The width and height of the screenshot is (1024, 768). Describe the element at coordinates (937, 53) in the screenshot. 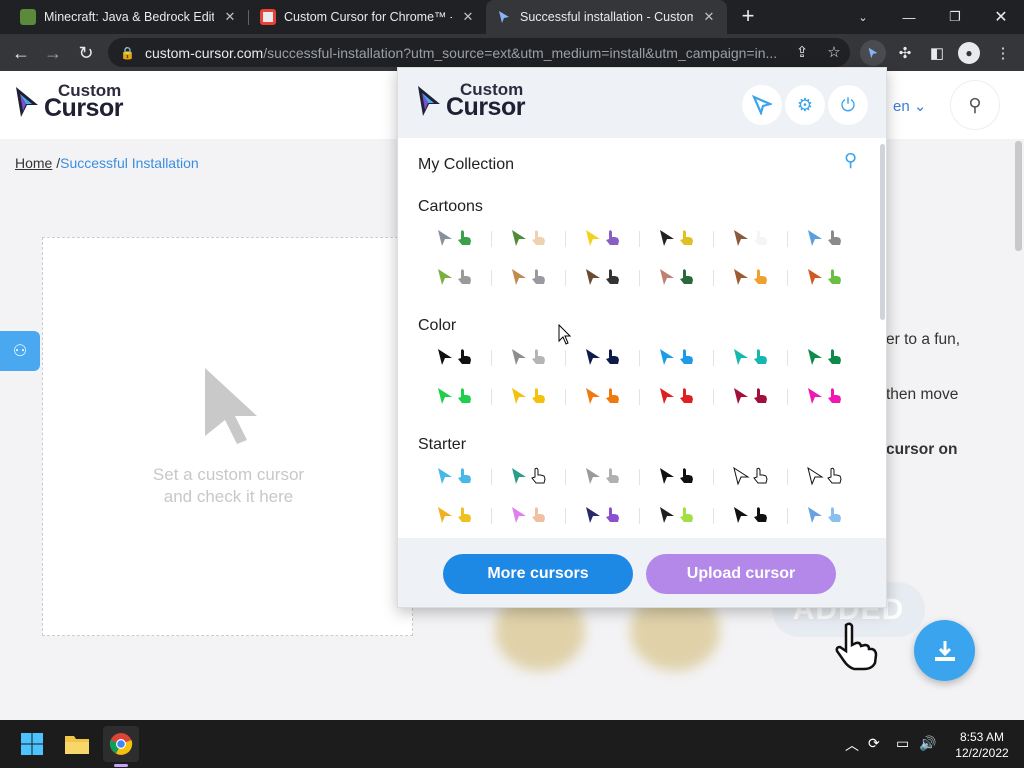

I see `side-panel-icon: ◧` at that location.